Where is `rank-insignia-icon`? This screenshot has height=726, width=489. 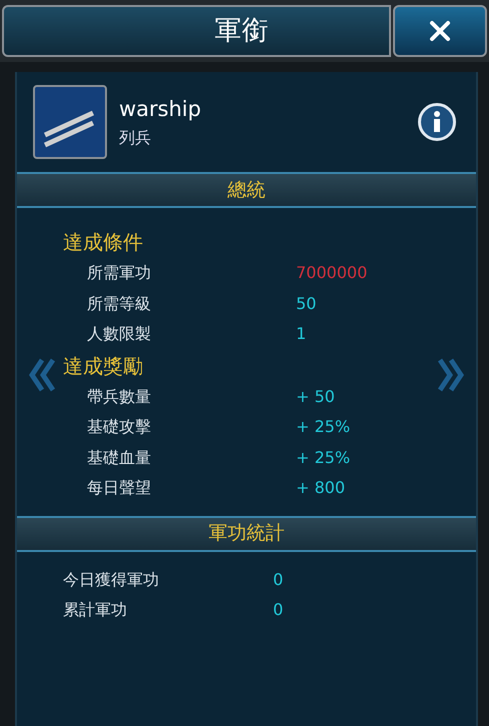 rank-insignia-icon is located at coordinates (70, 122).